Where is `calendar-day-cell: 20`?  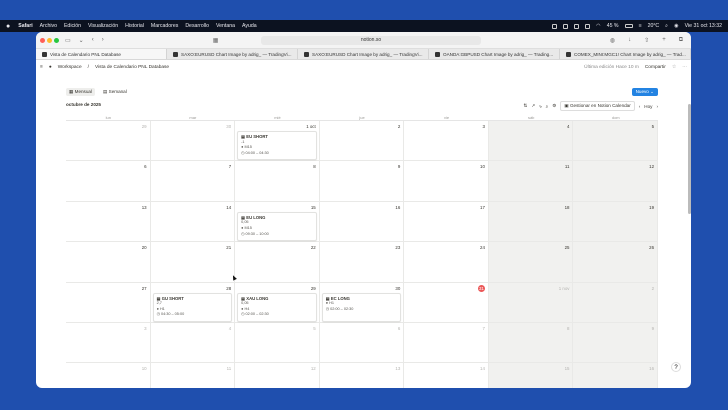 calendar-day-cell: 20 is located at coordinates (108, 262).